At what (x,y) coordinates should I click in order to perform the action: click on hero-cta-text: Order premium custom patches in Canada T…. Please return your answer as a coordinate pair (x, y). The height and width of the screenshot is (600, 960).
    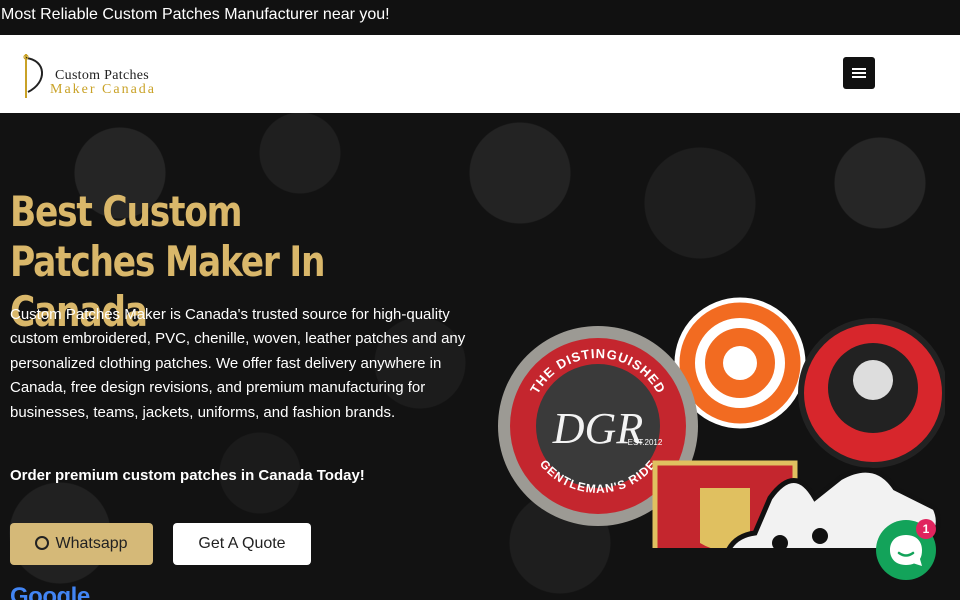
    Looking at the image, I should click on (187, 475).